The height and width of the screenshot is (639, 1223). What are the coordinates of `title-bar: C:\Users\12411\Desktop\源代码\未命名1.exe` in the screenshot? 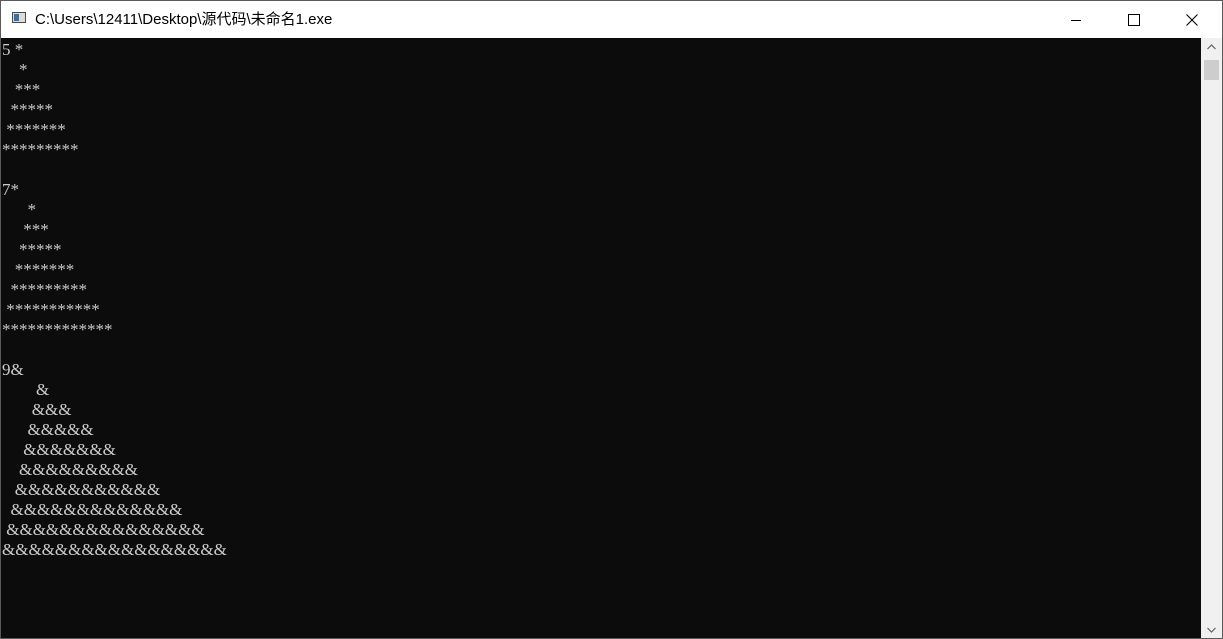 It's located at (611, 19).